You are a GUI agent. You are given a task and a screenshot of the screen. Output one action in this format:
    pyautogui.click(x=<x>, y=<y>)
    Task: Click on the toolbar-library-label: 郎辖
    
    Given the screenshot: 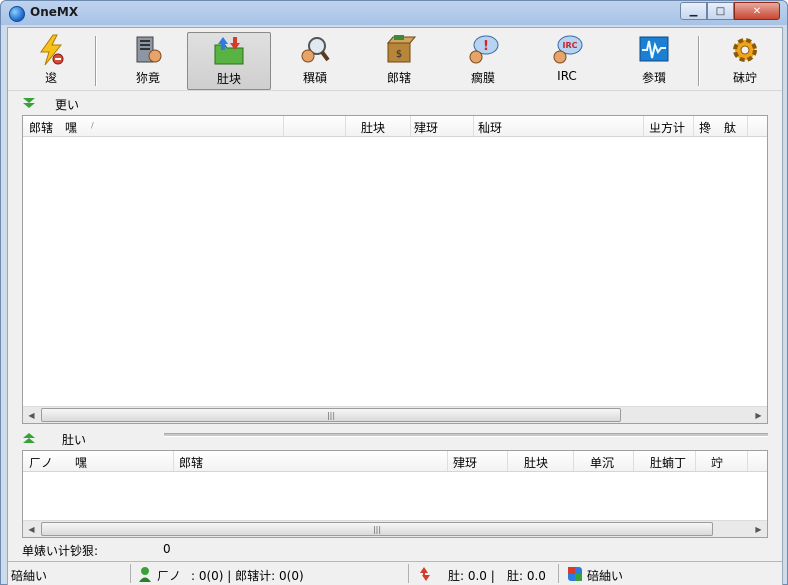 What is the action you would take?
    pyautogui.click(x=398, y=78)
    